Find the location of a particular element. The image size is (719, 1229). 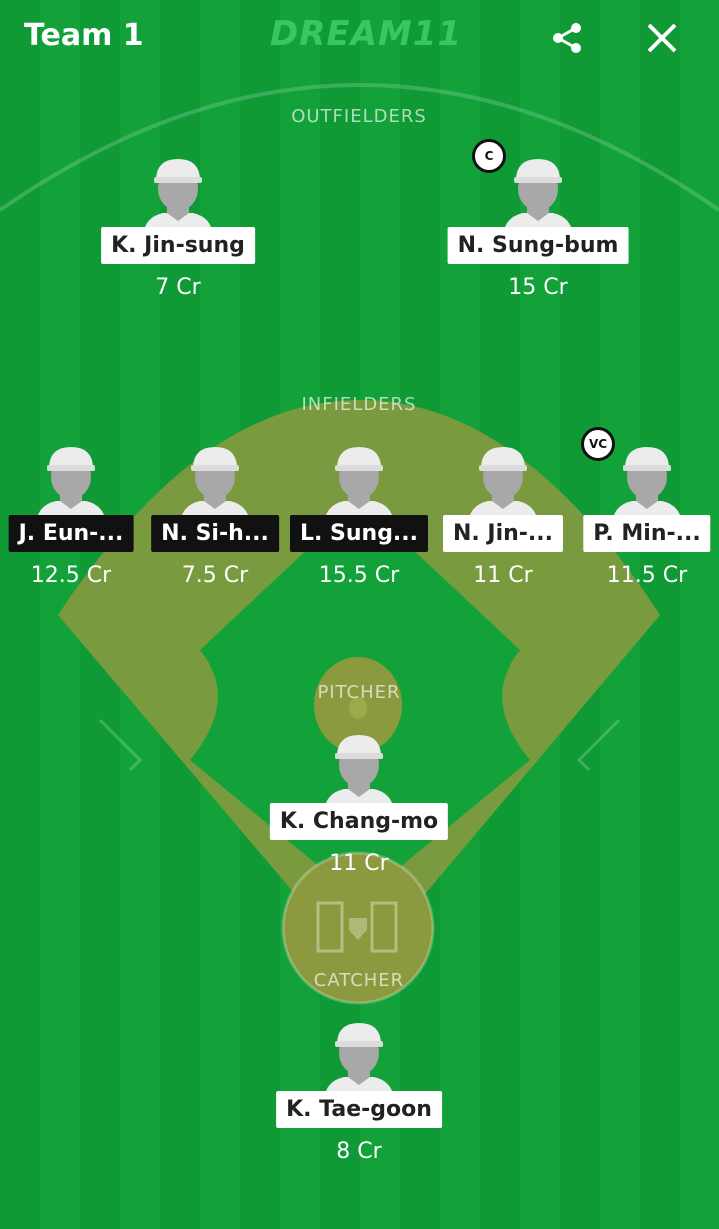

player-card: N. Si-h... 7.5 Cr is located at coordinates (215, 523).